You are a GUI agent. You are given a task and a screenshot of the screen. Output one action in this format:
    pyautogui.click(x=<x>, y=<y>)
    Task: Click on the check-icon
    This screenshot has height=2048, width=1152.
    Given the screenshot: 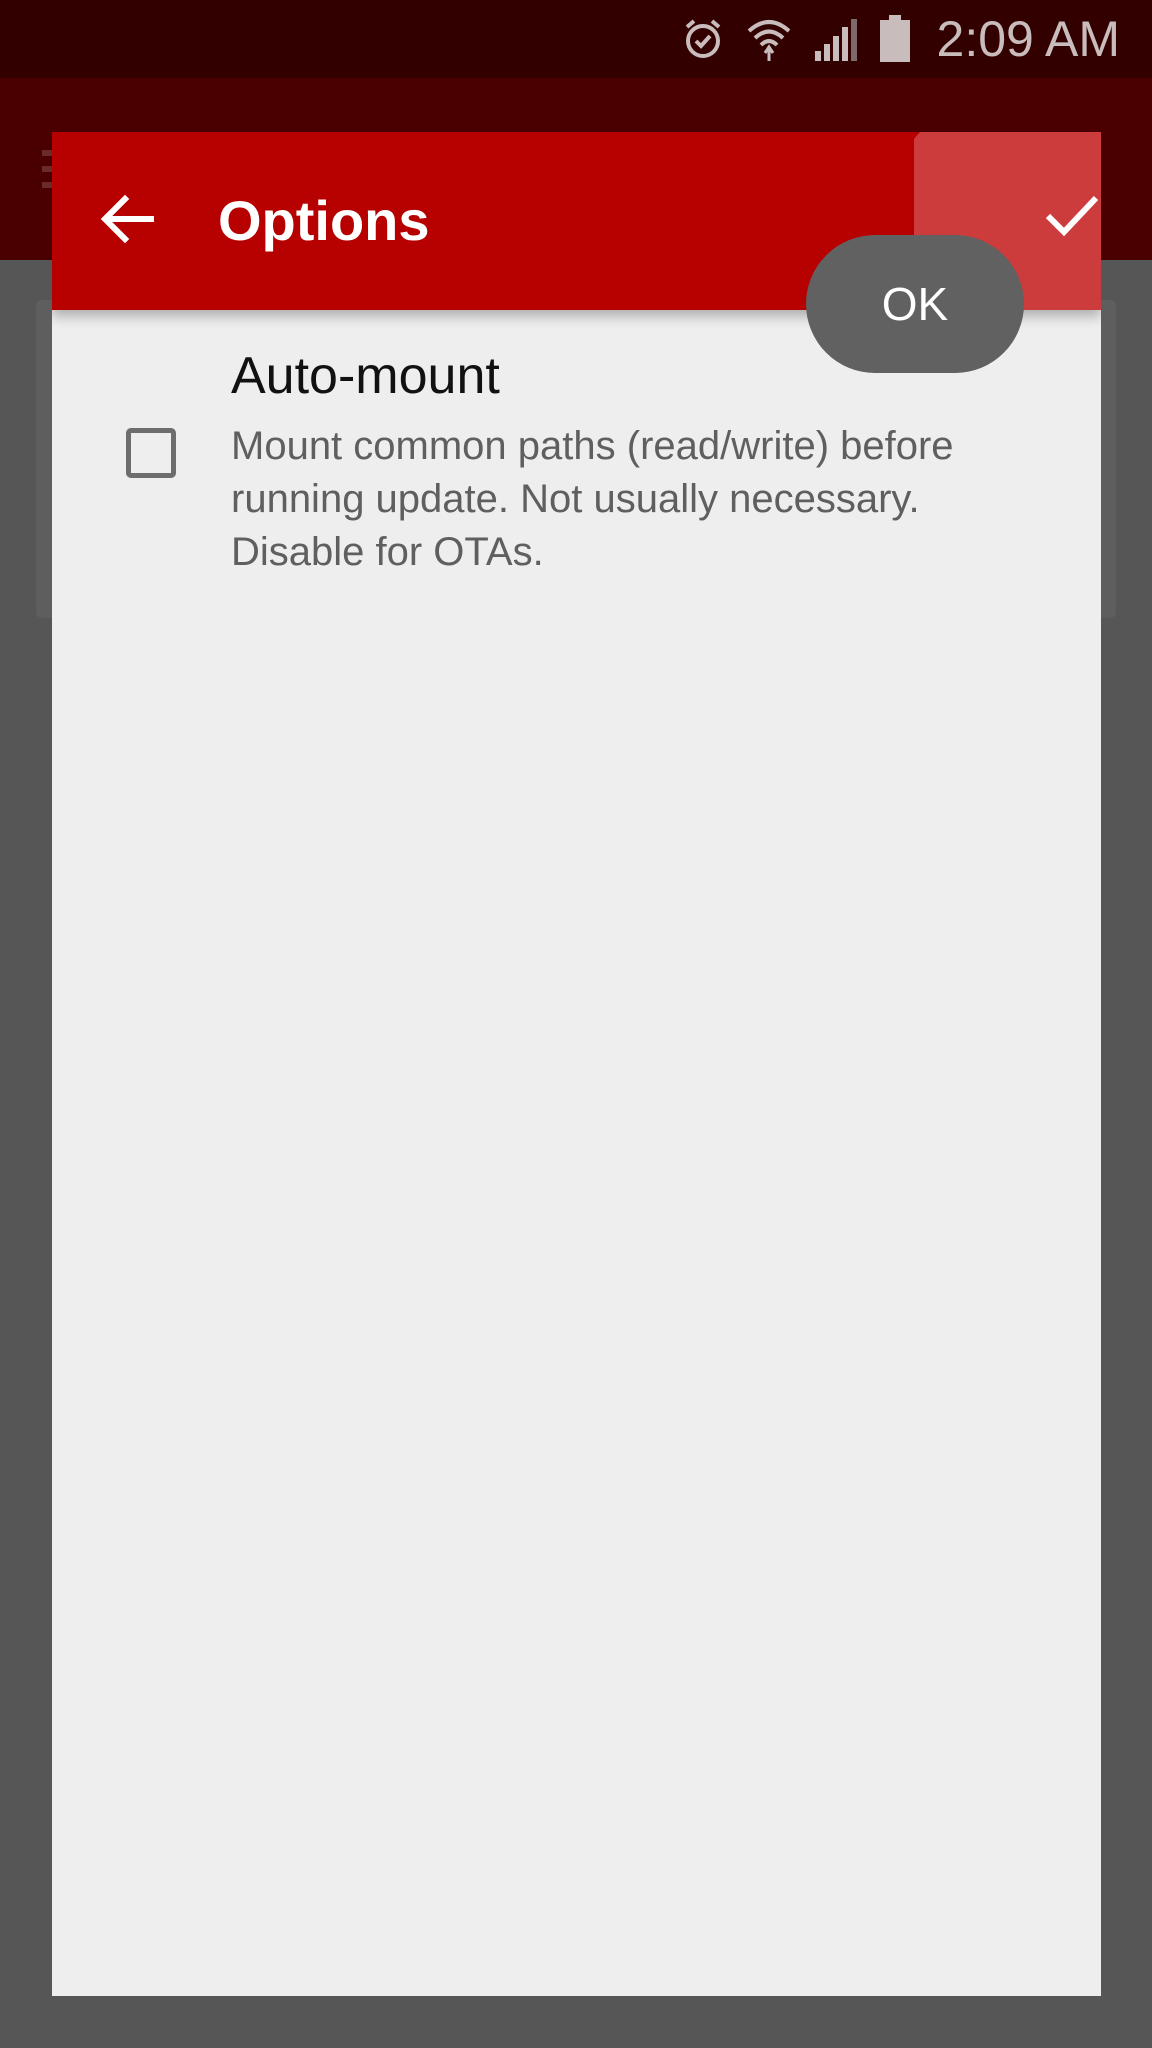 What is the action you would take?
    pyautogui.click(x=1072, y=217)
    